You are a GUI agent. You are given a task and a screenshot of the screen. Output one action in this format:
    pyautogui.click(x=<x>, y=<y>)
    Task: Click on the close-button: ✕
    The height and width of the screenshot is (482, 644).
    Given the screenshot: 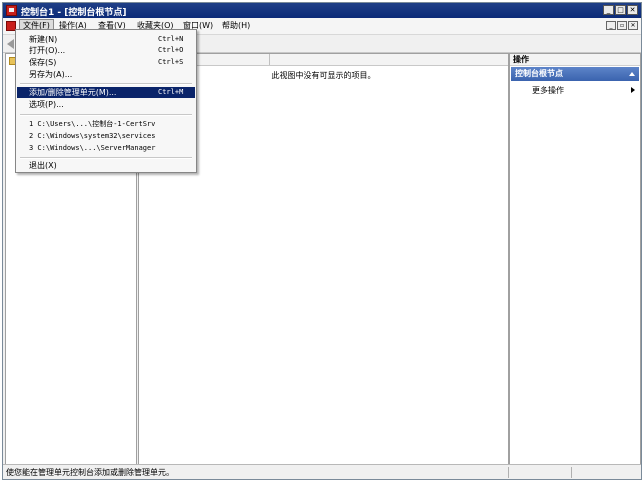 What is the action you would take?
    pyautogui.click(x=632, y=10)
    